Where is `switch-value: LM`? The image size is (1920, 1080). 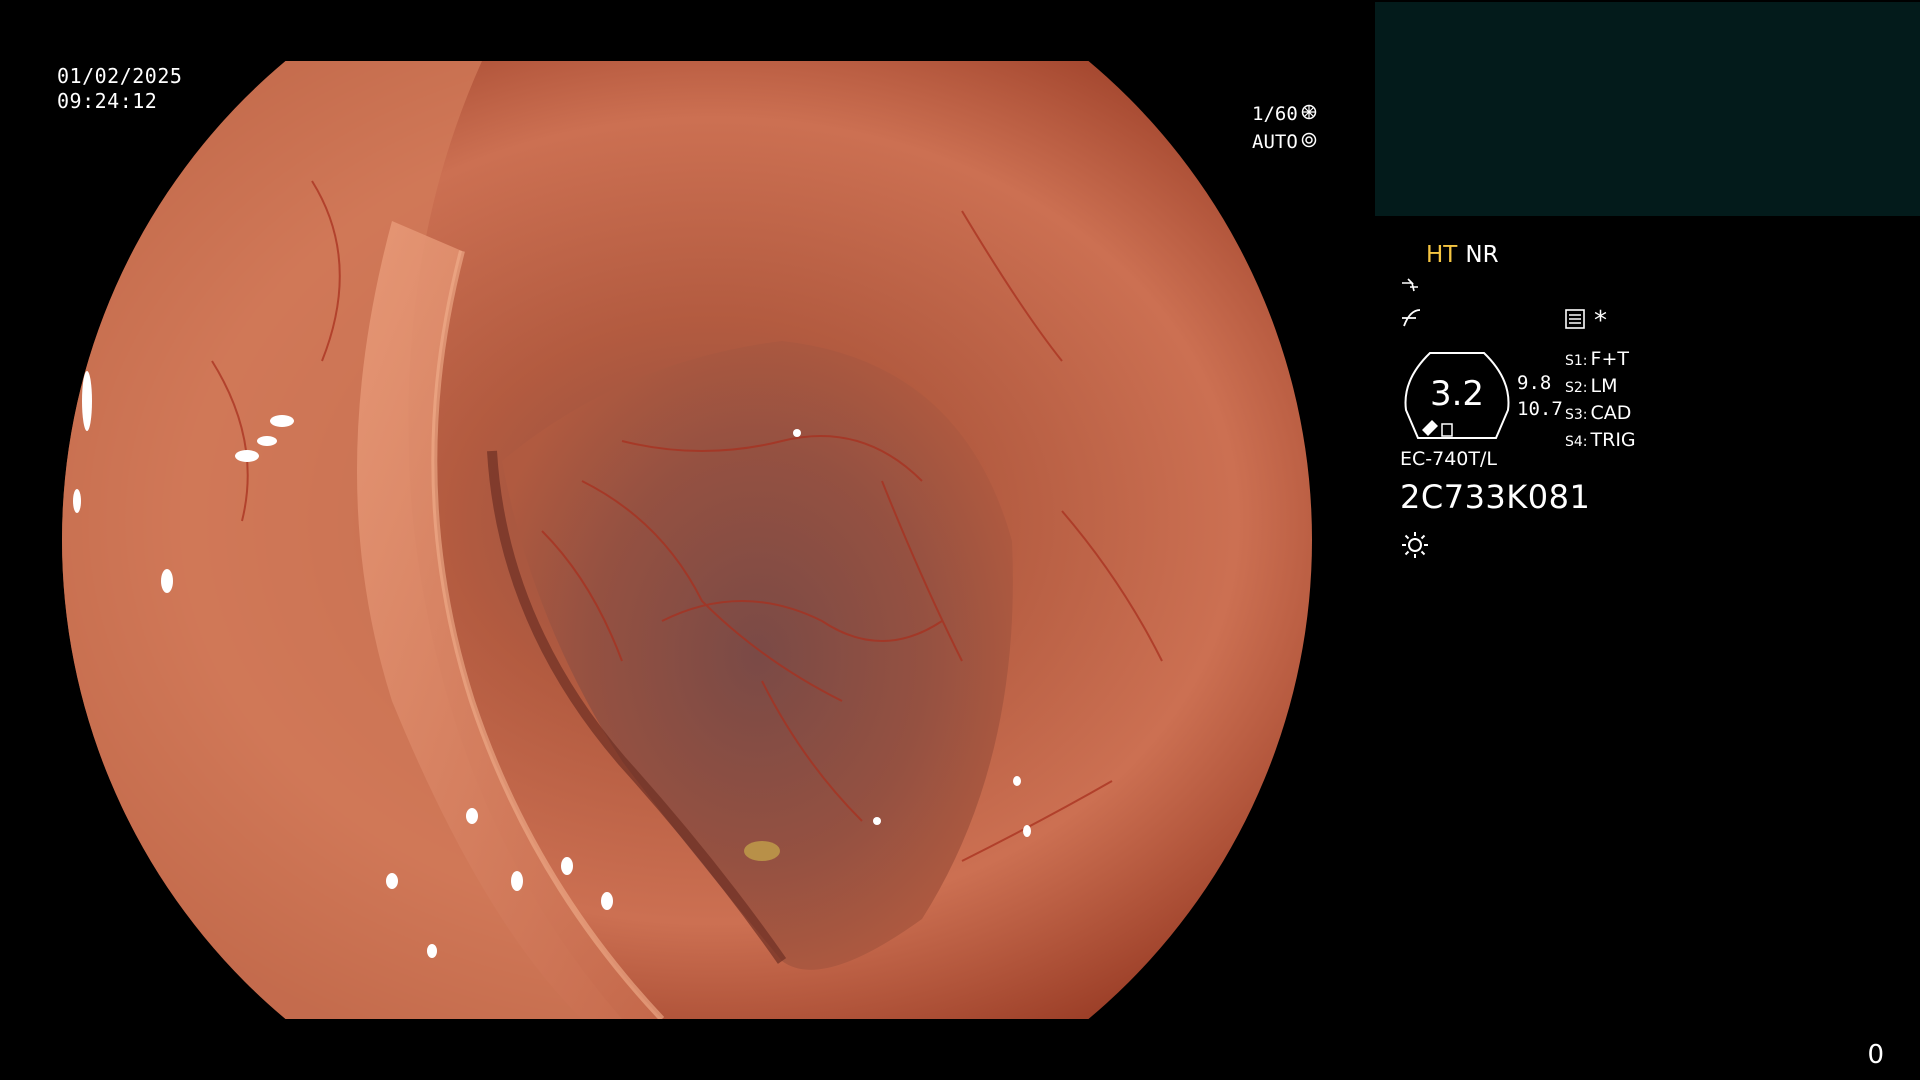 switch-value: LM is located at coordinates (1604, 386).